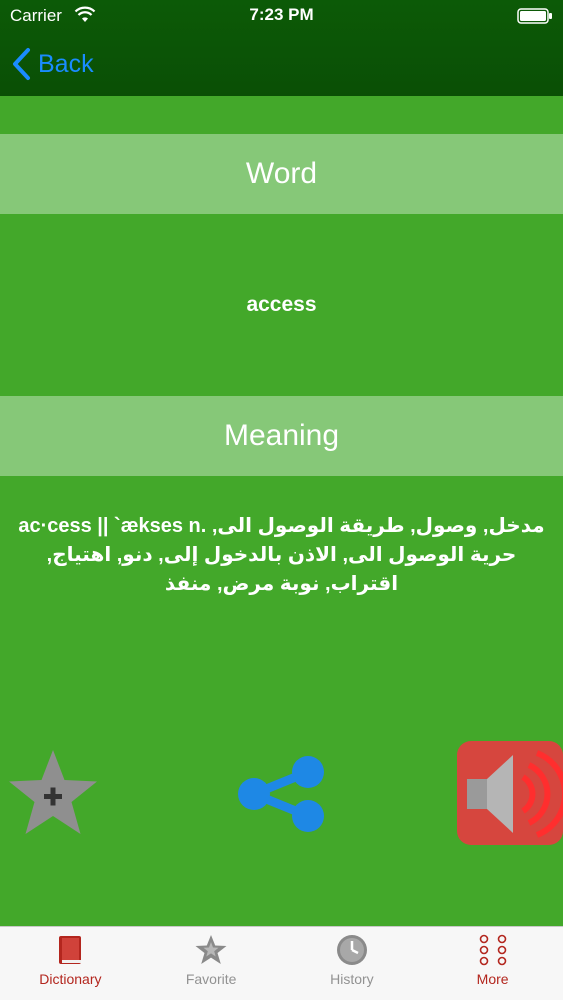  What do you see at coordinates (351, 950) in the screenshot?
I see `clock-icon` at bounding box center [351, 950].